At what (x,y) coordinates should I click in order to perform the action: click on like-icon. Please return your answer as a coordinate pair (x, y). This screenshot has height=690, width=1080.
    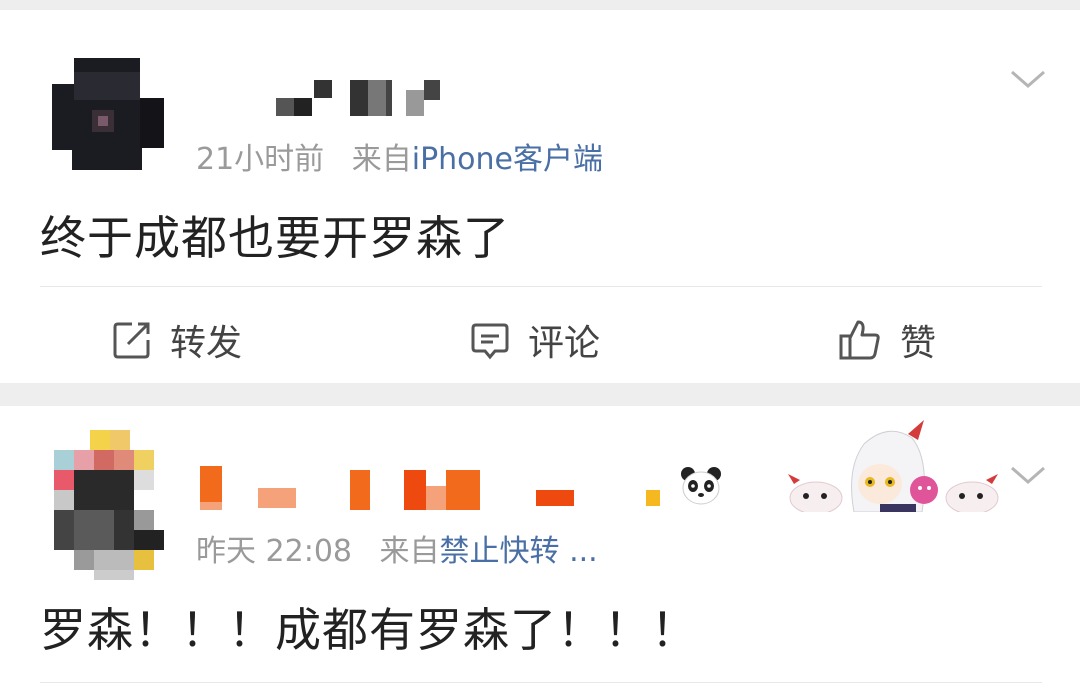
    Looking at the image, I should click on (859, 340).